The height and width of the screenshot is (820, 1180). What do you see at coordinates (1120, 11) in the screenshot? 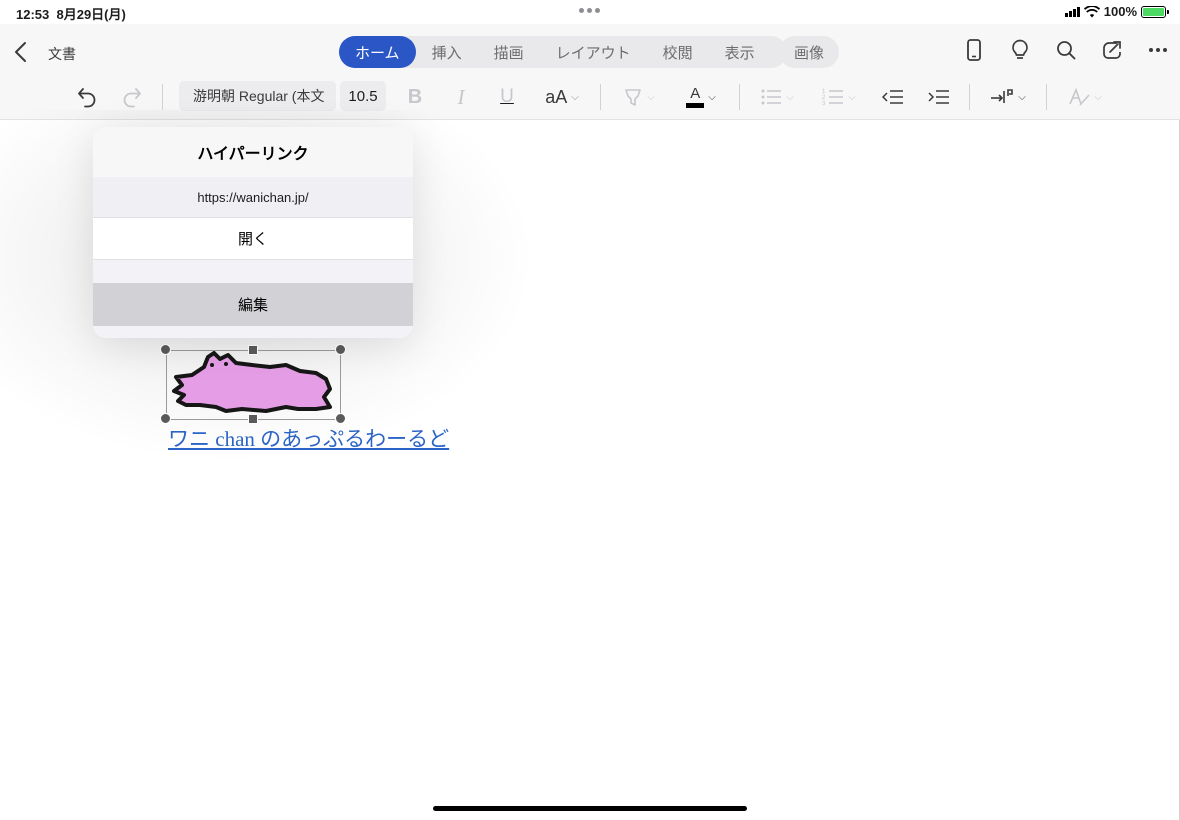
I see `battery-percent: 100%` at bounding box center [1120, 11].